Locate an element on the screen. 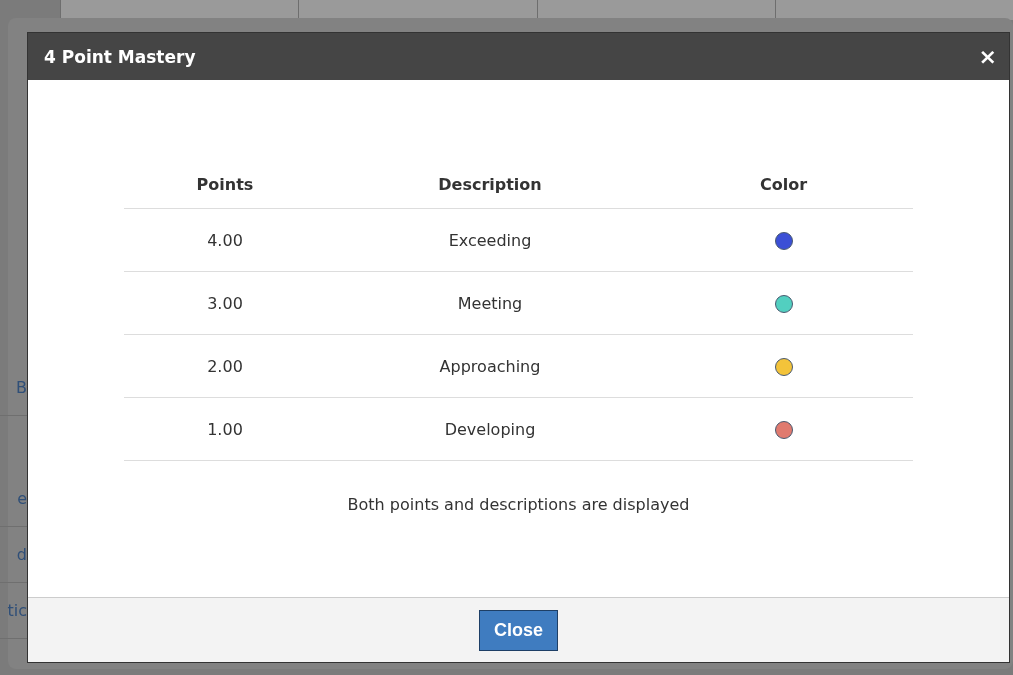  table-cell: Developing is located at coordinates (490, 429).